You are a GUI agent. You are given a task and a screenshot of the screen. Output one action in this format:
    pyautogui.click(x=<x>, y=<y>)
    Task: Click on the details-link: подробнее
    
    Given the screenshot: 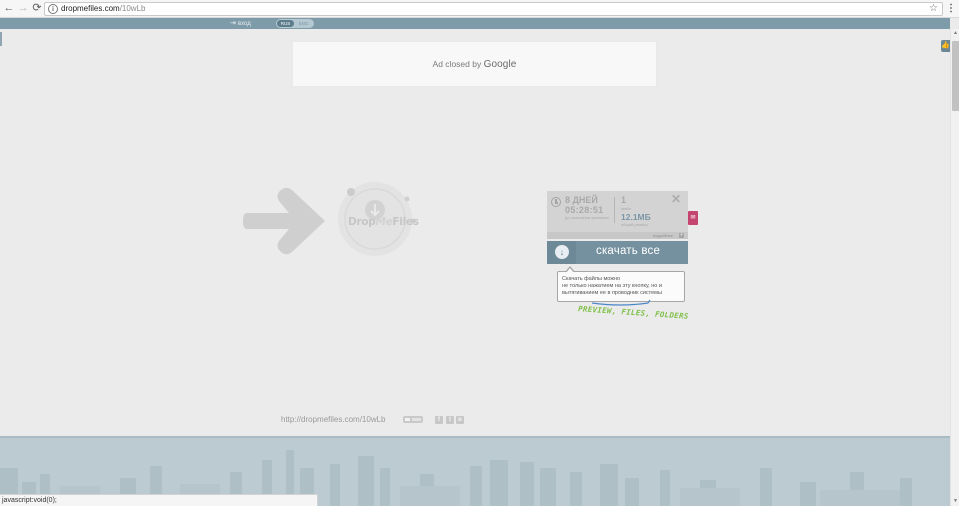 What is the action you would take?
    pyautogui.click(x=663, y=235)
    